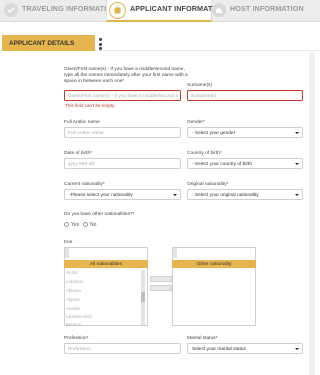 Image resolution: width=320 pixels, height=375 pixels. What do you see at coordinates (101, 195) in the screenshot?
I see `current-nationality-value: -Please select your nationality` at bounding box center [101, 195].